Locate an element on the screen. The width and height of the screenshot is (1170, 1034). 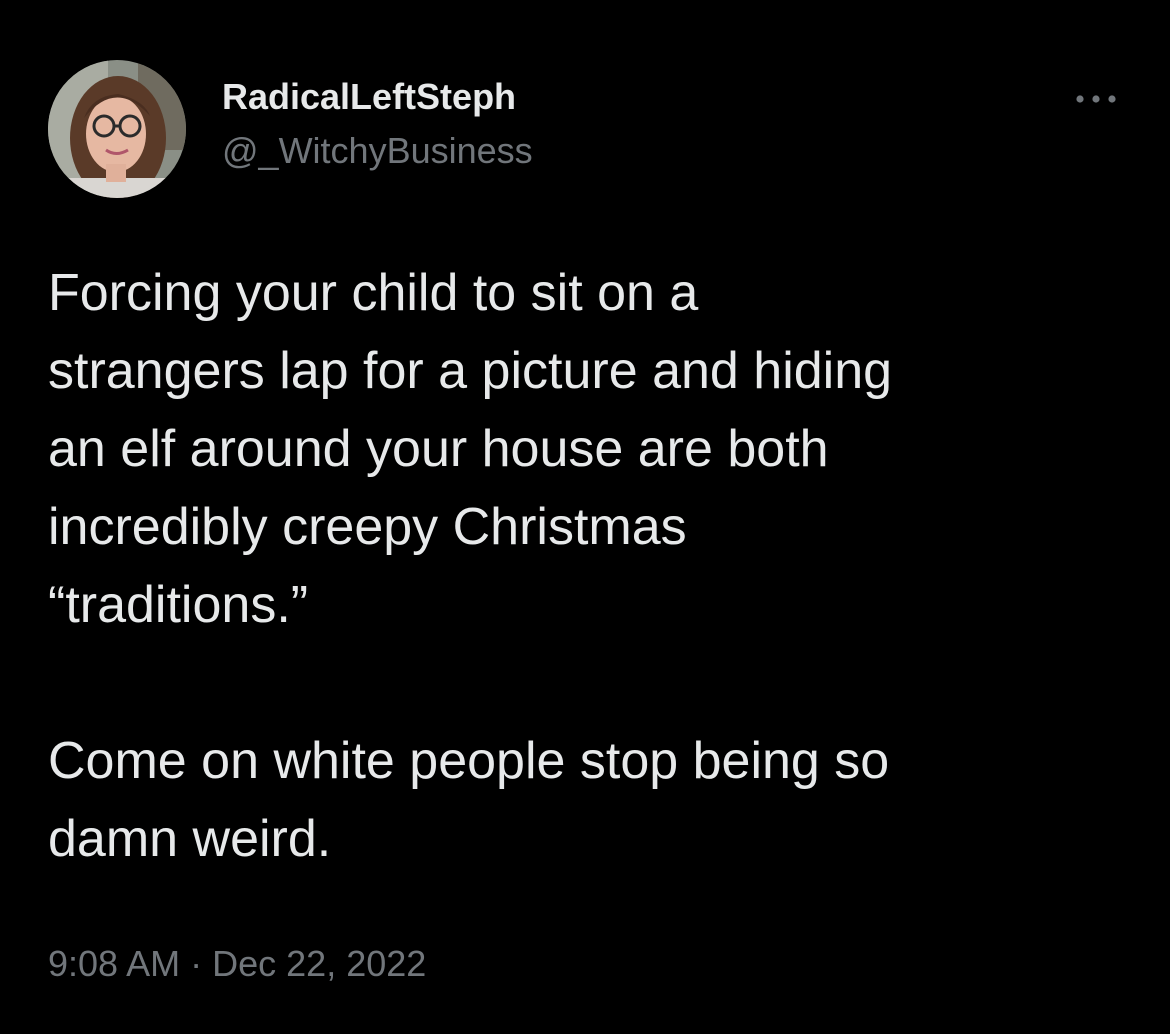
user-handle: @_WitchyBusiness is located at coordinates (377, 151).